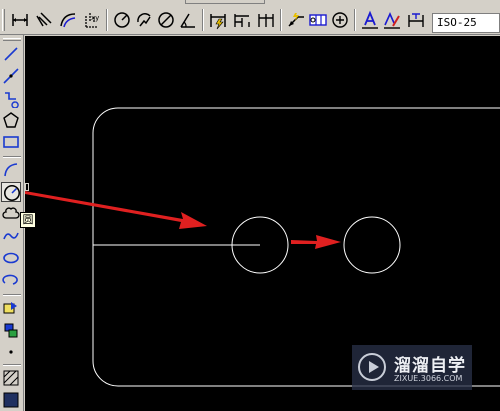 Image resolution: width=500 pixels, height=411 pixels. Describe the element at coordinates (122, 20) in the screenshot. I see `radius-dim-icon` at that location.